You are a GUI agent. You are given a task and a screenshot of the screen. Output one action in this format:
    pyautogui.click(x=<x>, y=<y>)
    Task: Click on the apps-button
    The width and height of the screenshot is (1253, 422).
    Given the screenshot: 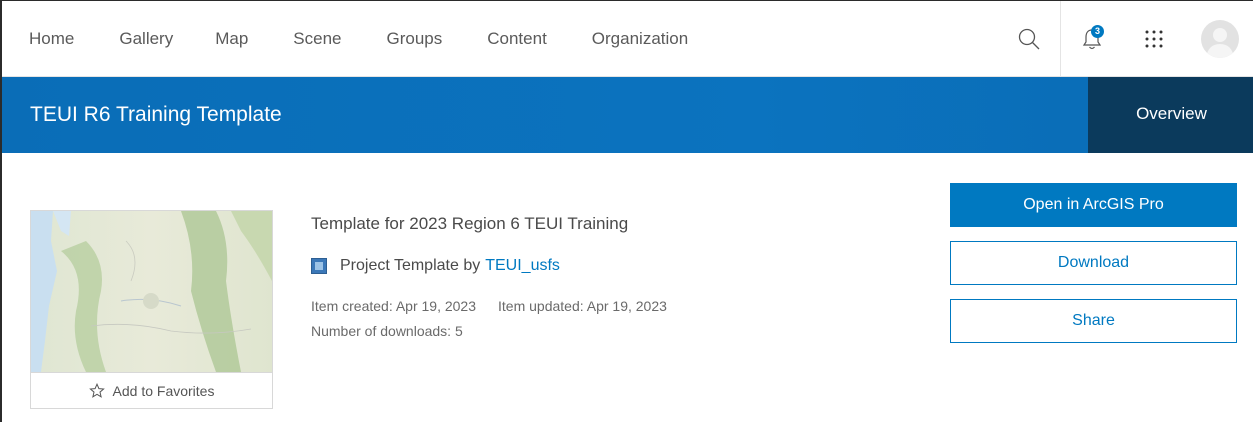 What is the action you would take?
    pyautogui.click(x=1154, y=39)
    